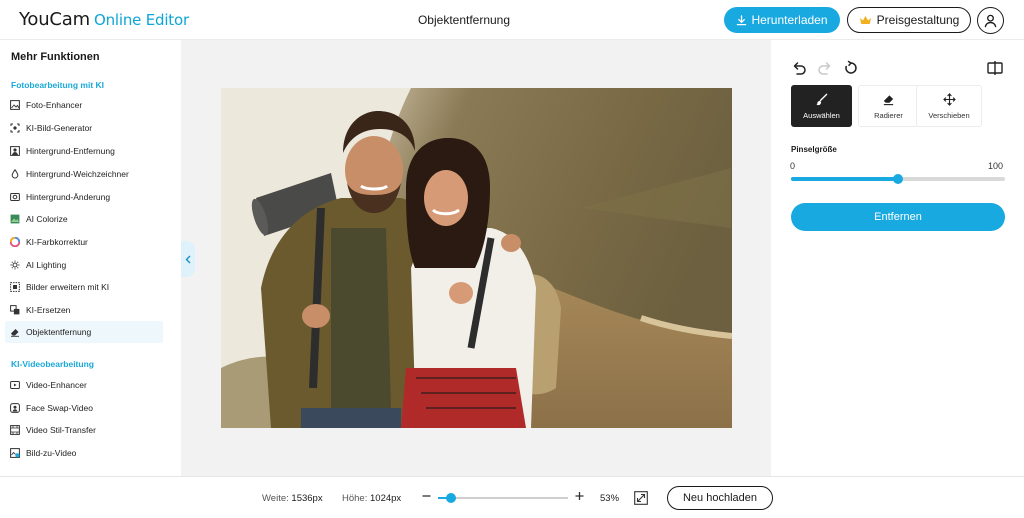  I want to click on tool-move-button: Verschieben, so click(949, 106).